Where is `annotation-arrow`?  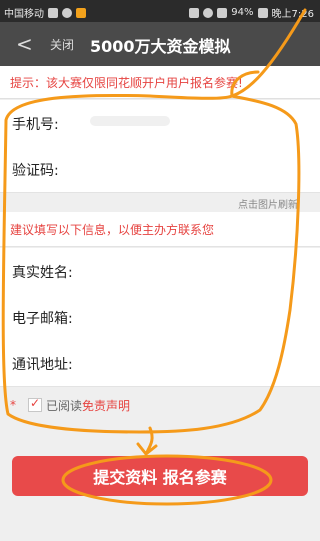
annotation-arrow is located at coordinates (147, 441).